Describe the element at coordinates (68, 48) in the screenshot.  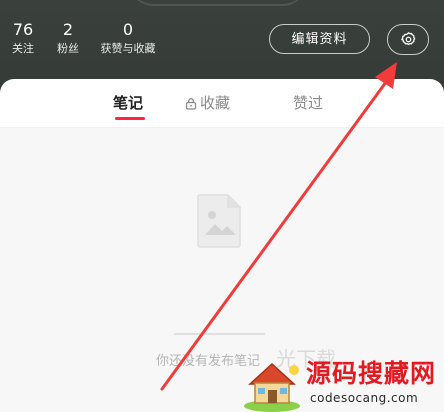
I see `stat-followers-label: 粉丝` at that location.